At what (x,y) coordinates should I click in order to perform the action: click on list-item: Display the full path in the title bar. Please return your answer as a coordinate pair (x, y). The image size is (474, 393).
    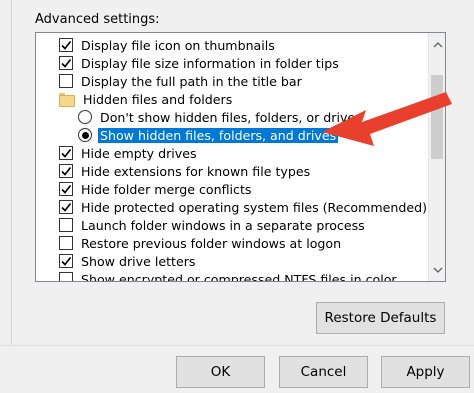
    Looking at the image, I should click on (181, 81).